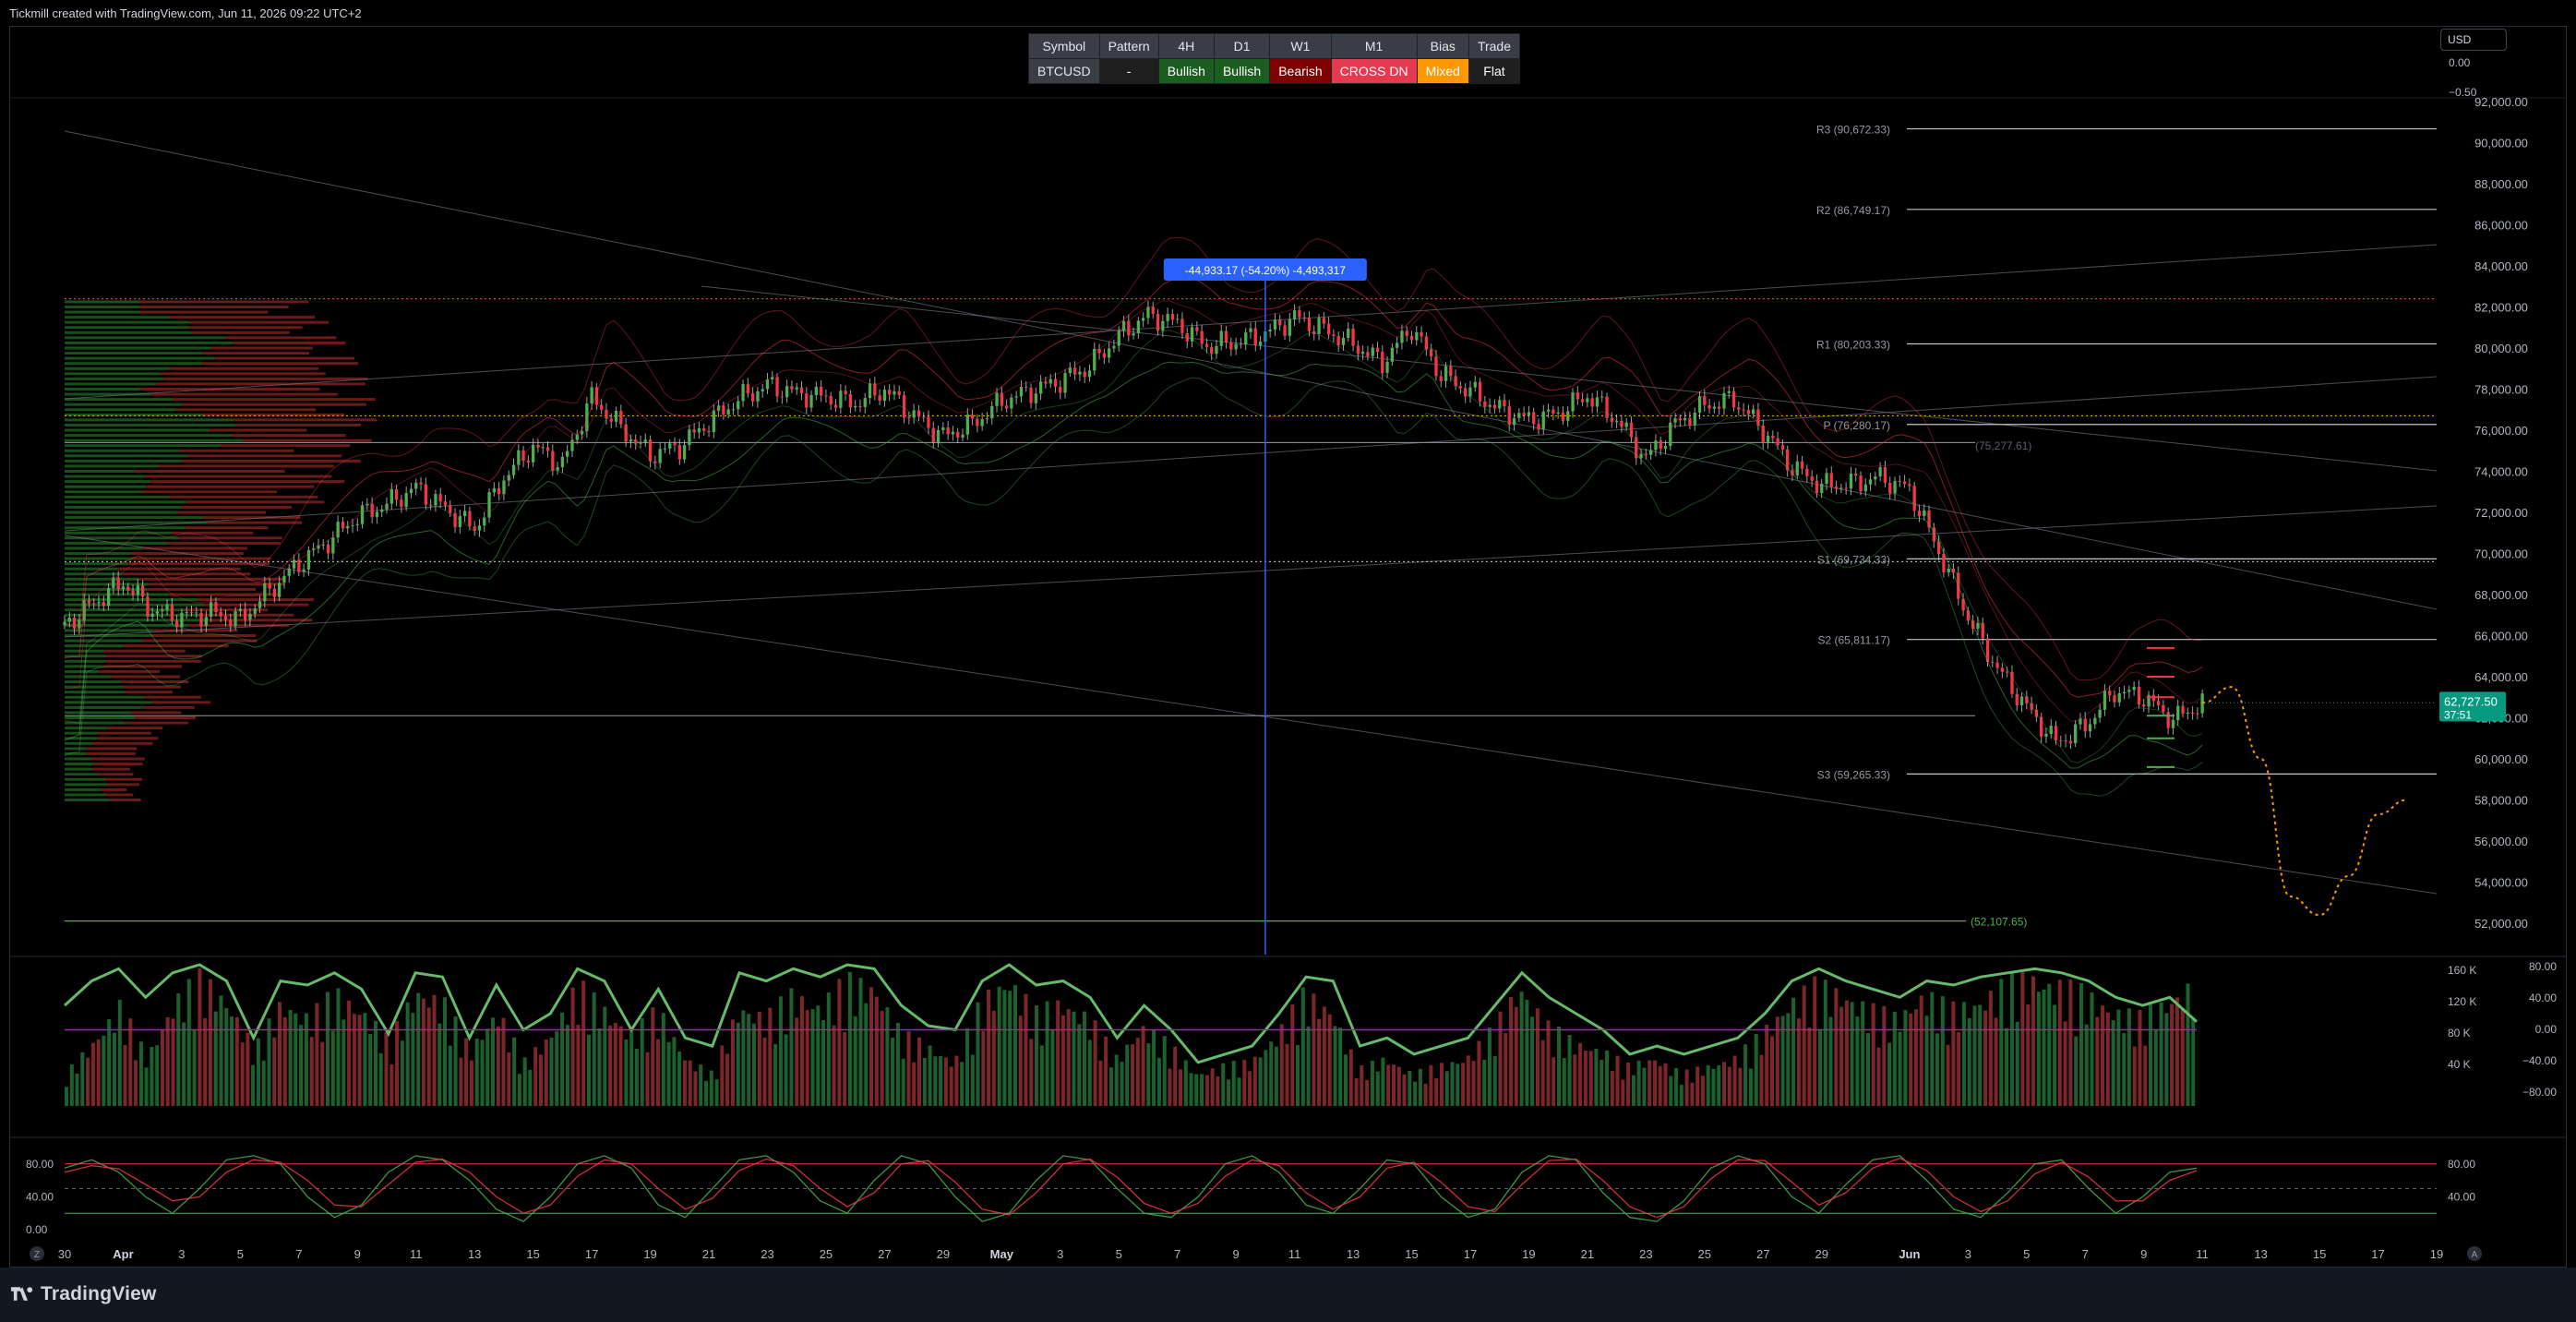  What do you see at coordinates (2501, 472) in the screenshot?
I see `price-axis-label: 74,000.00` at bounding box center [2501, 472].